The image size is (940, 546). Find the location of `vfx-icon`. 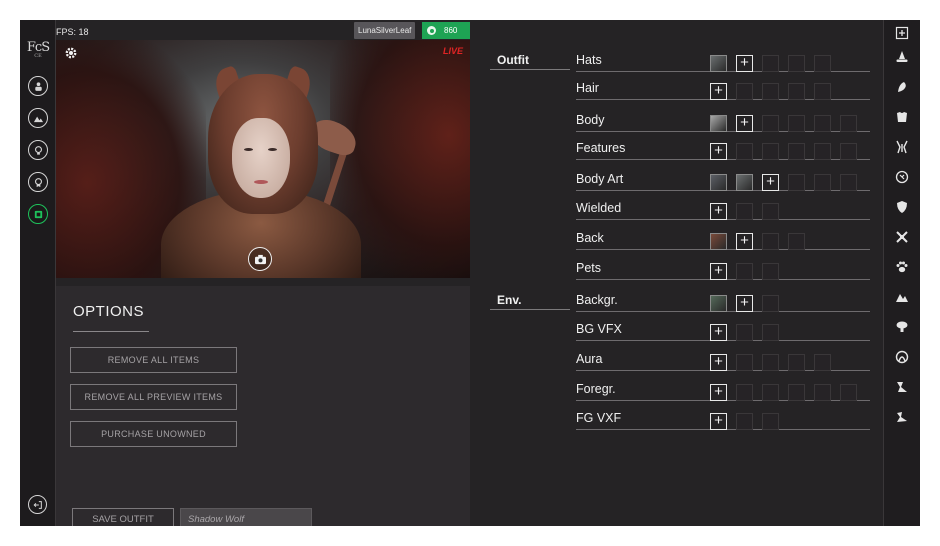

vfx-icon is located at coordinates (902, 327).